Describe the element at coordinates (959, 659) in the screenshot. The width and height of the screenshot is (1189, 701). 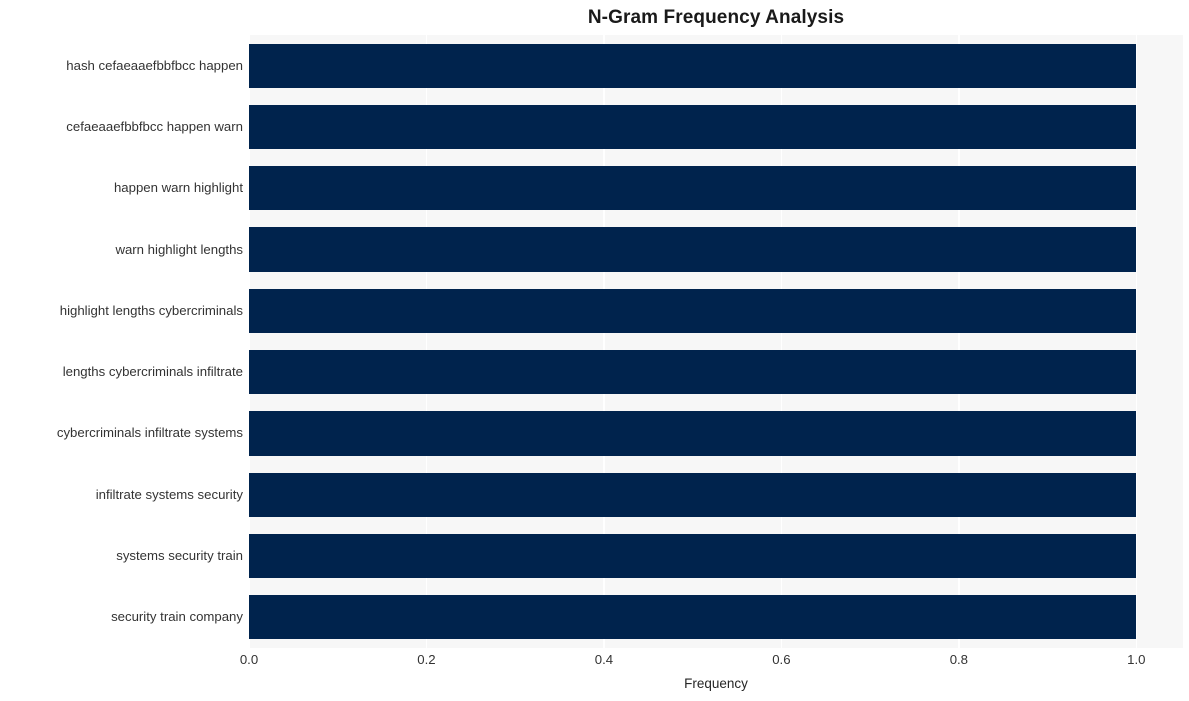
I see `x-axis-tick-label: 0.8` at that location.